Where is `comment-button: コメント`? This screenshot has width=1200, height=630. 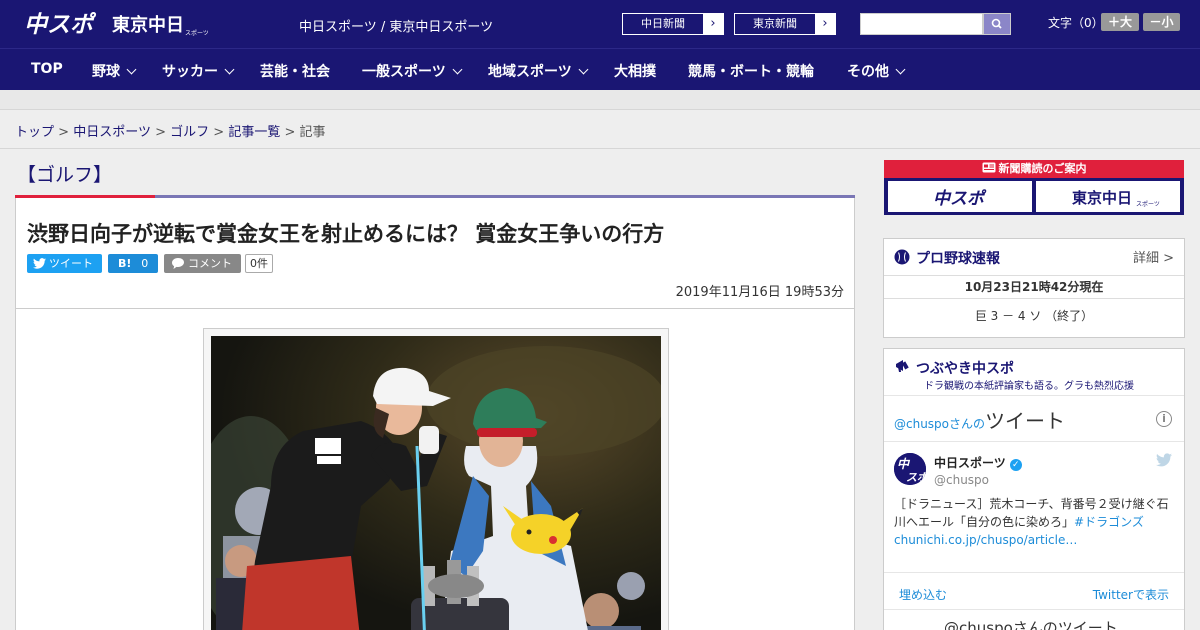
comment-button: コメント is located at coordinates (202, 263).